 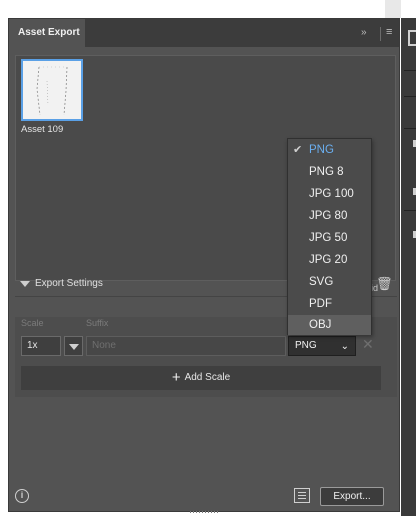 I want to click on format-select-value: PNG, so click(x=306, y=345).